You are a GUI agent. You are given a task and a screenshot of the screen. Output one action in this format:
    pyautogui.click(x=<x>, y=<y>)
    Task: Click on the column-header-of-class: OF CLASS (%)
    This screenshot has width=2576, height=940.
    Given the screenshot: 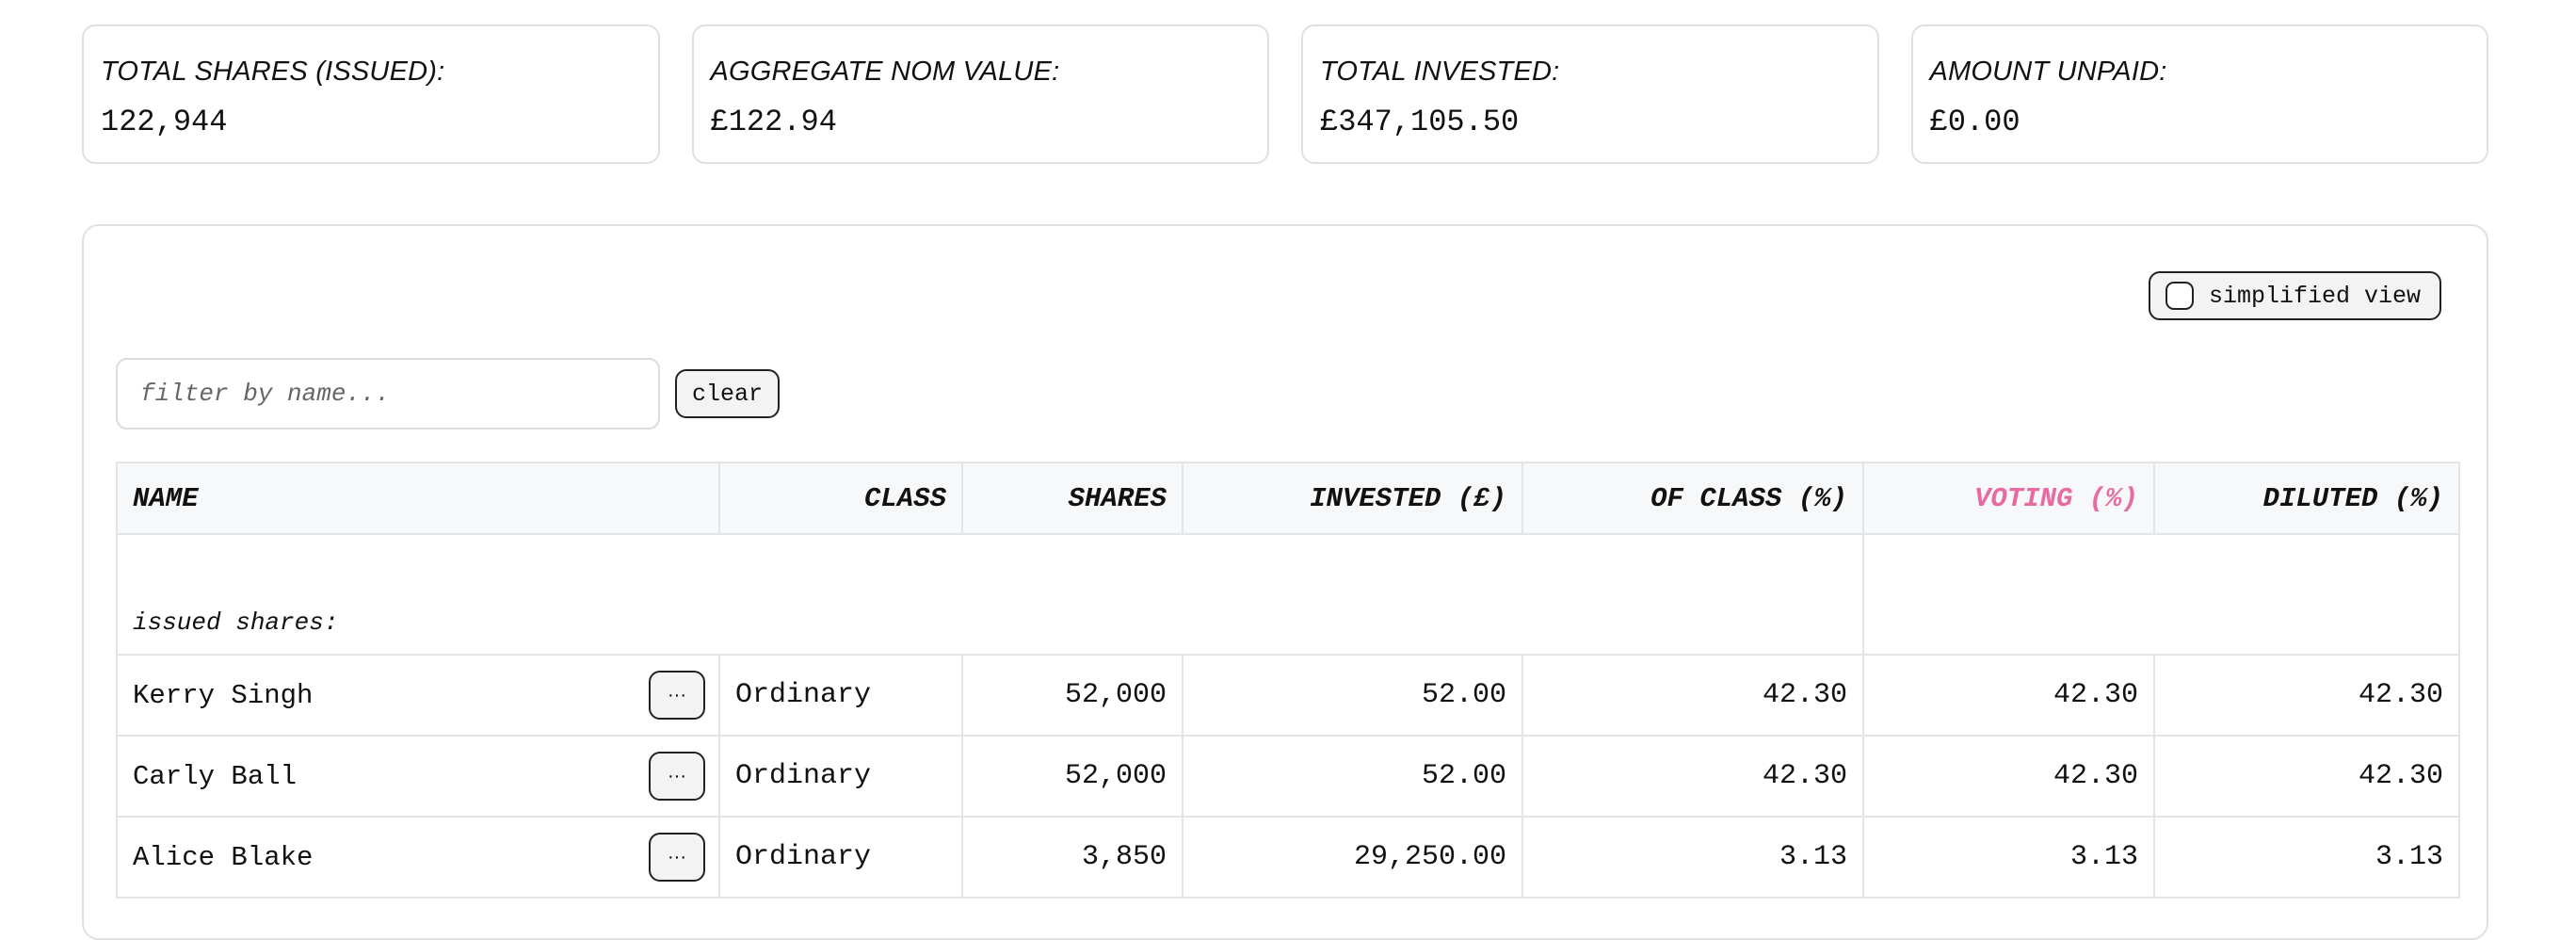 What is the action you would take?
    pyautogui.click(x=1692, y=498)
    